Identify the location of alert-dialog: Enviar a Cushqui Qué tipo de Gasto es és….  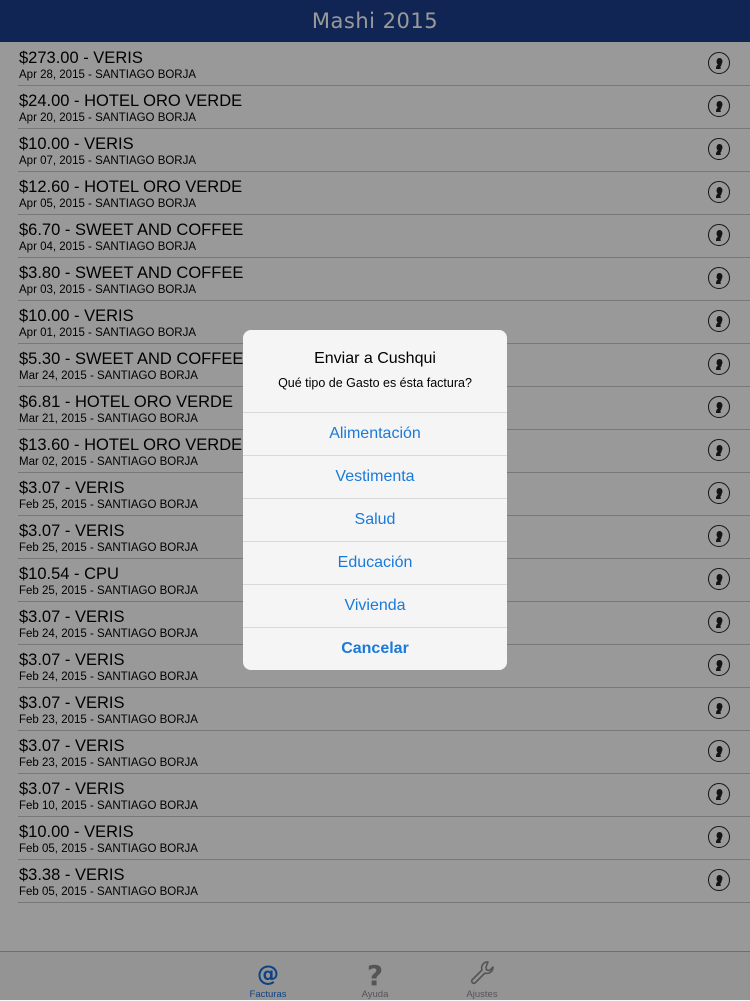
(375, 500).